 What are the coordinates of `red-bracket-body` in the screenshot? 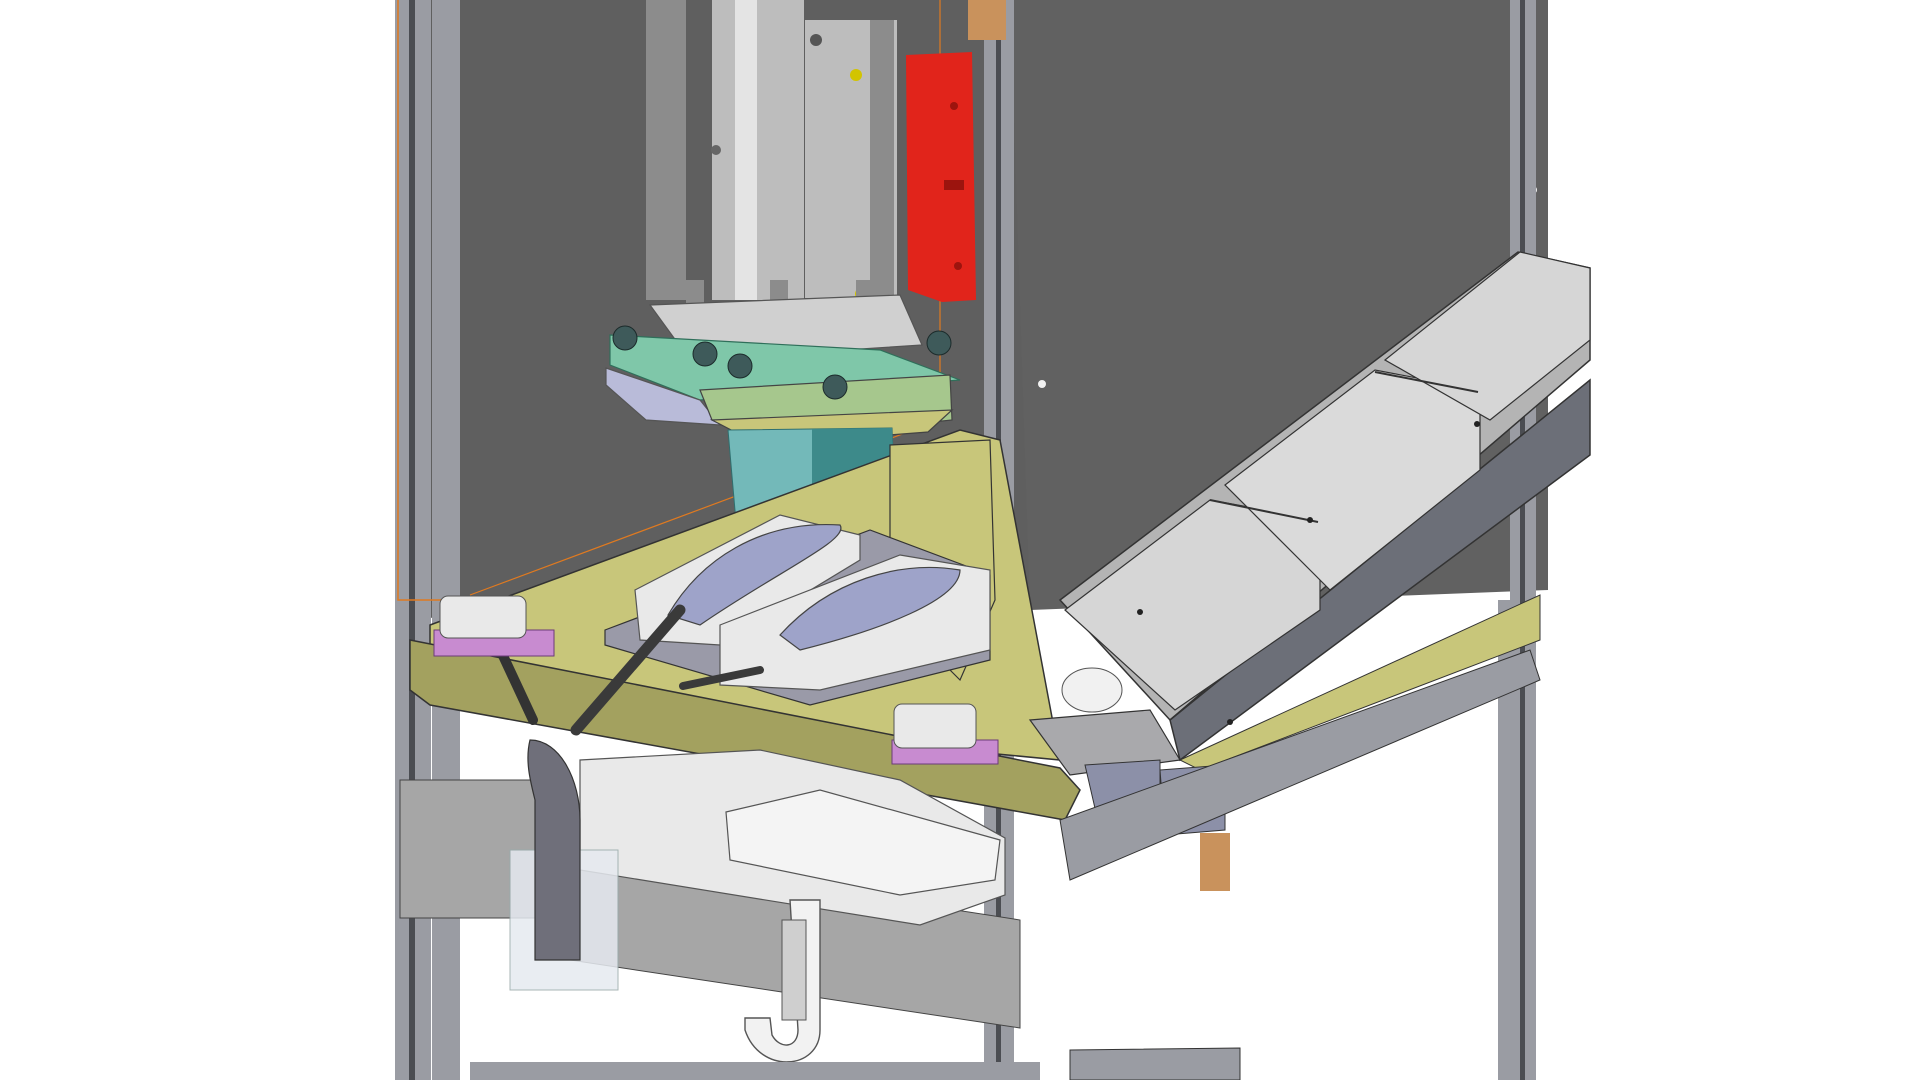 It's located at (941, 177).